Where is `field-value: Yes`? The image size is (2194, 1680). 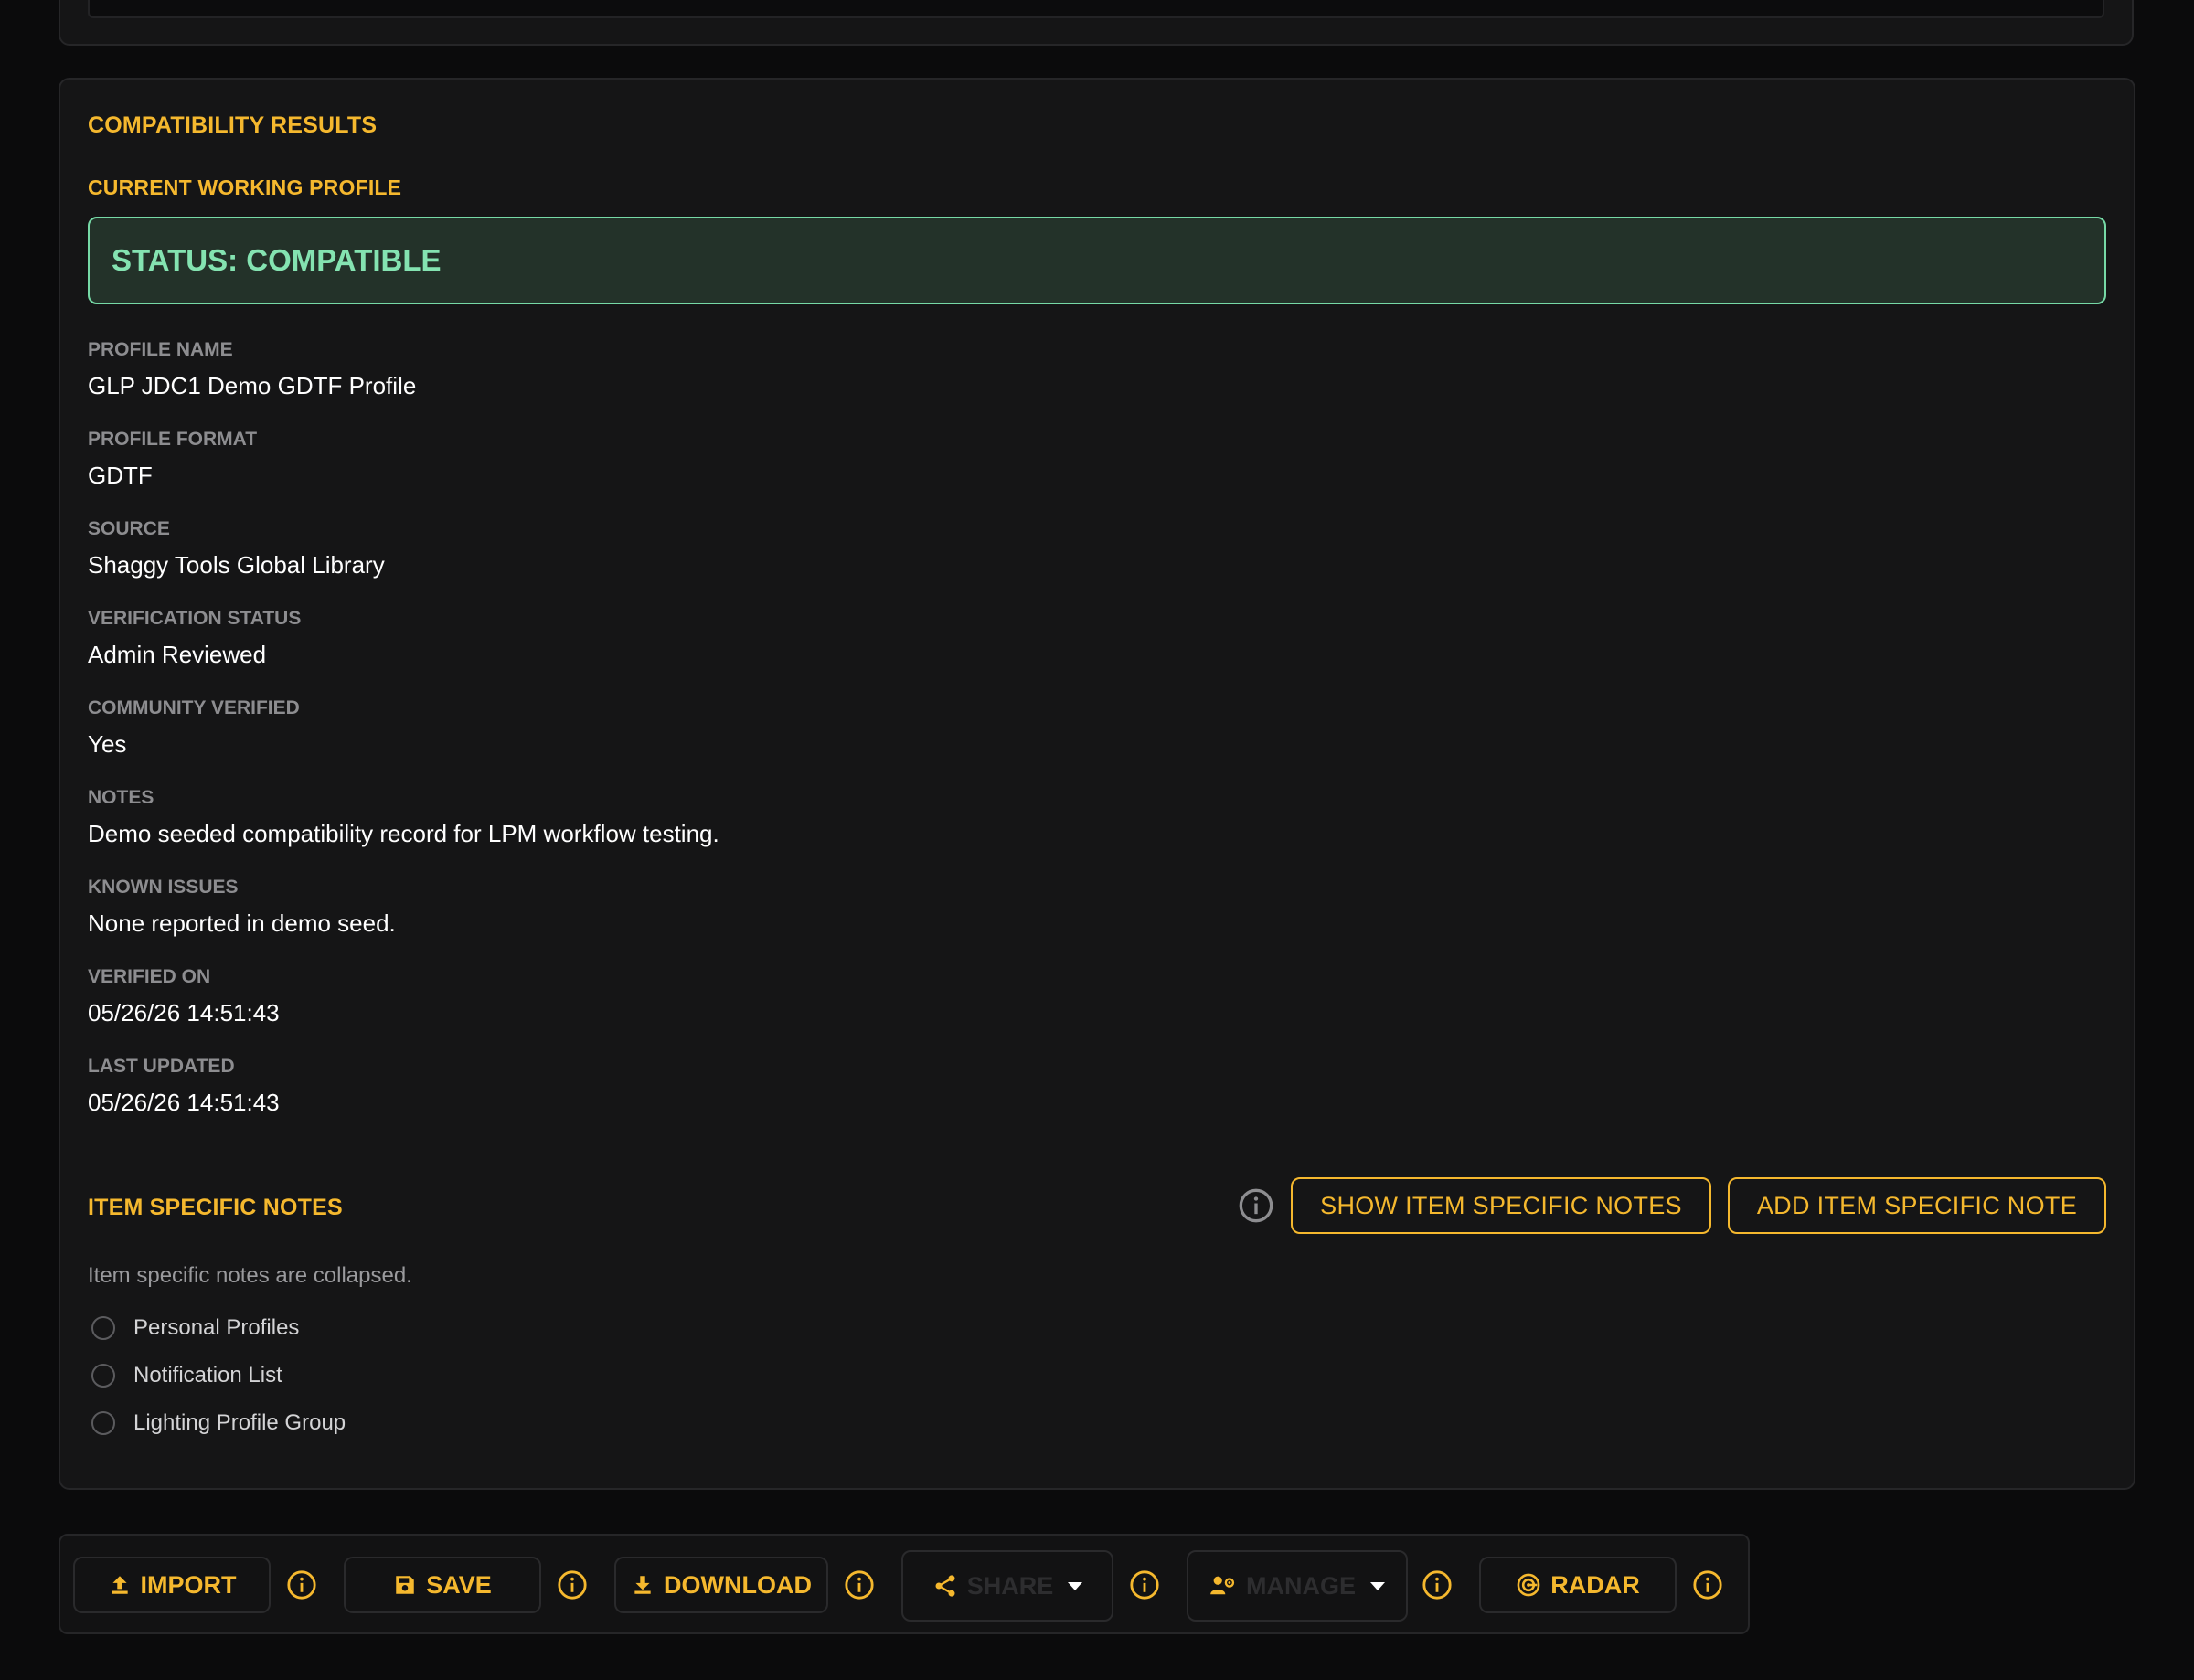 field-value: Yes is located at coordinates (107, 744).